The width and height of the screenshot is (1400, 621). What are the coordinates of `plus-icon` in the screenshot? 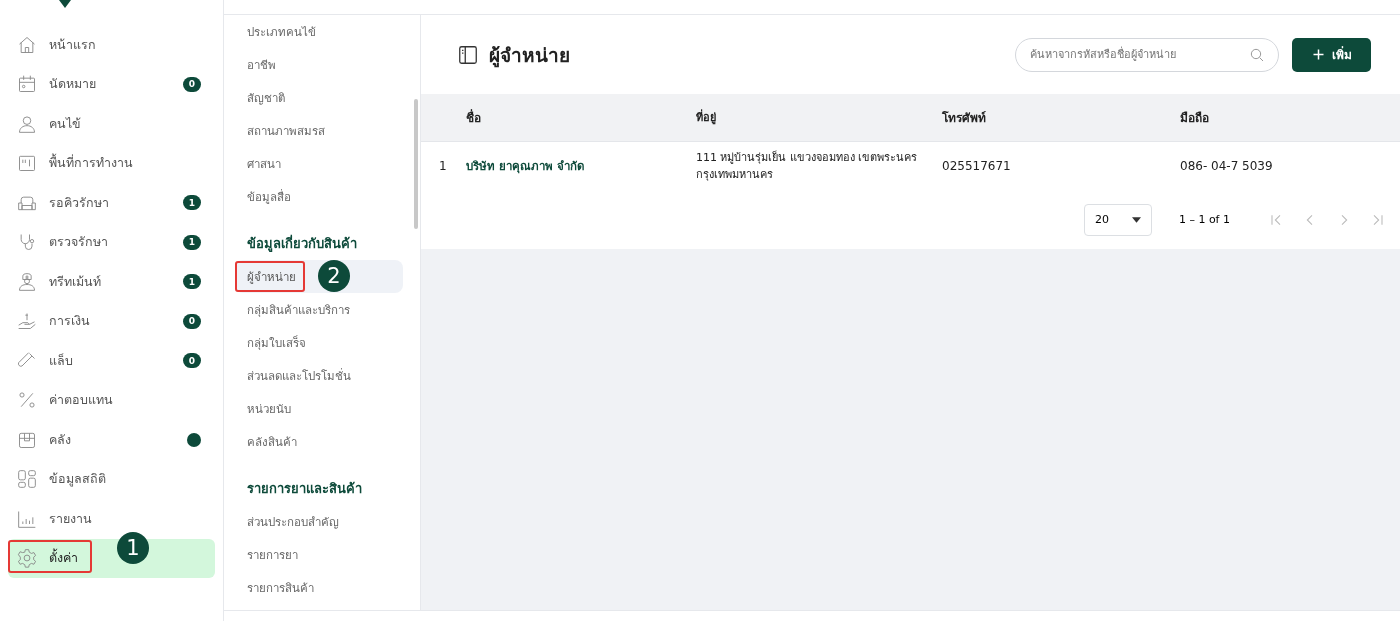 It's located at (1318, 54).